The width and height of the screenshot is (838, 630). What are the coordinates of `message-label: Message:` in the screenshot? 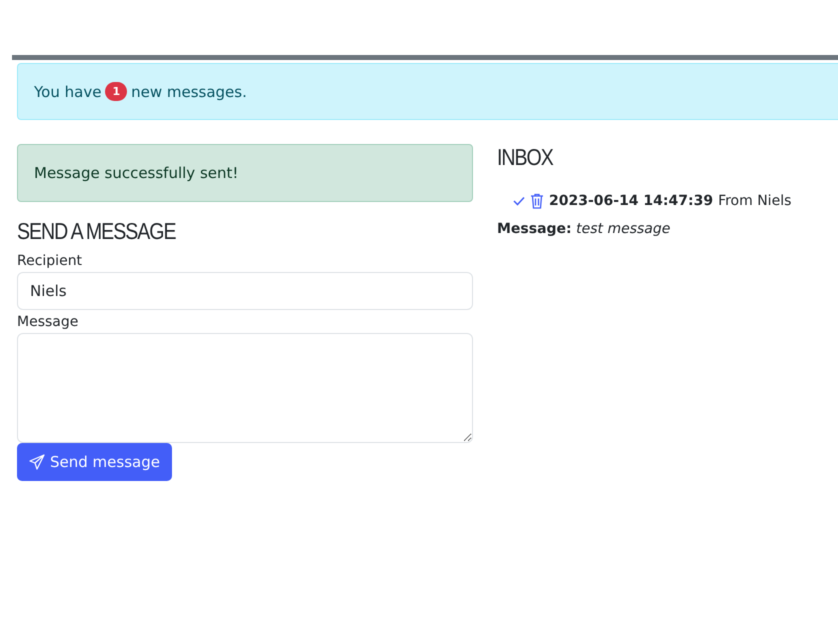 It's located at (534, 229).